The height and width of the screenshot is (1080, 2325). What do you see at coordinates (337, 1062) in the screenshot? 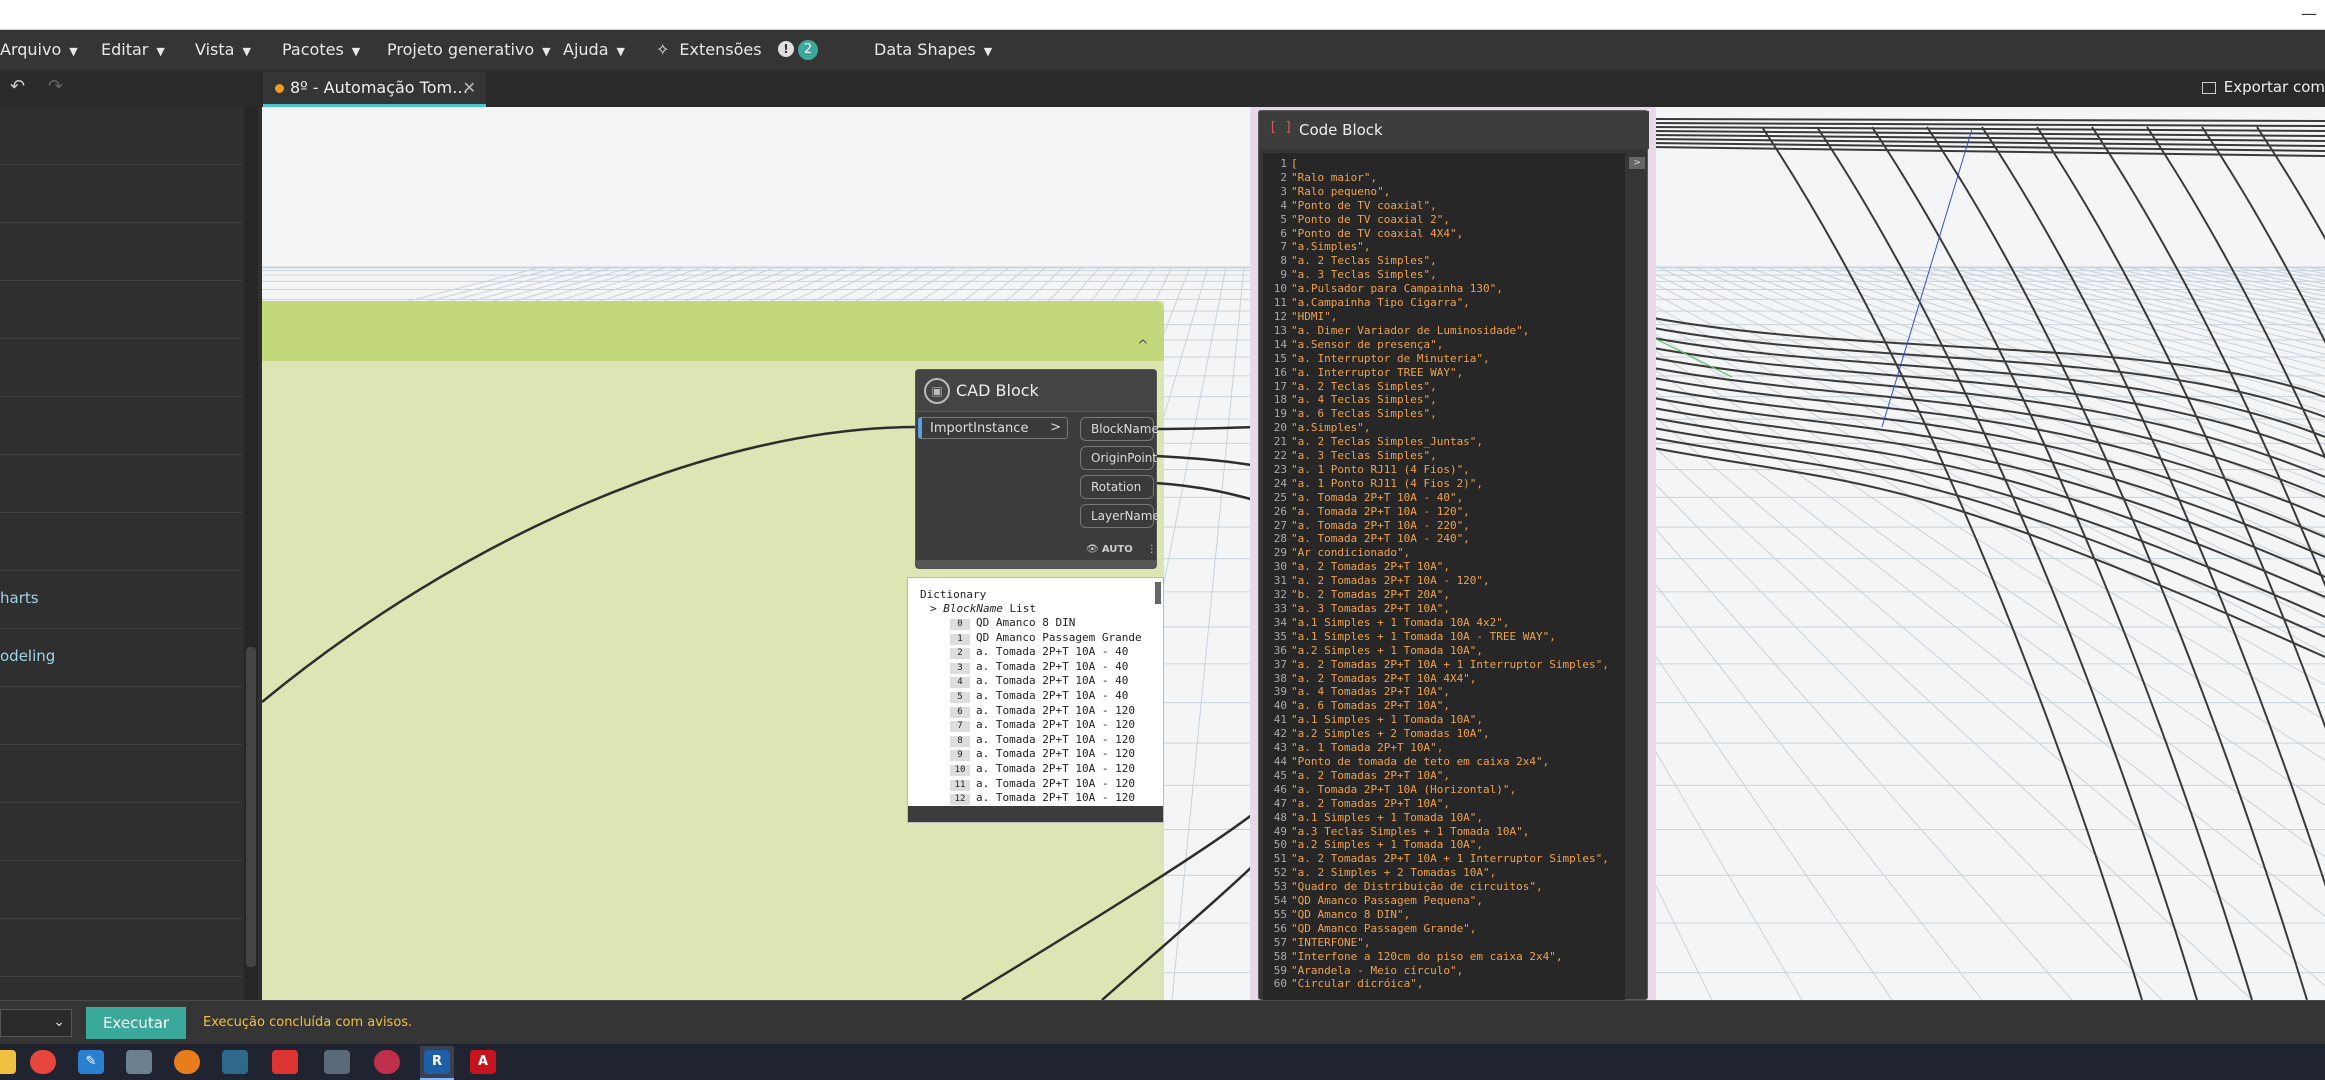
I see `calculator-icon` at bounding box center [337, 1062].